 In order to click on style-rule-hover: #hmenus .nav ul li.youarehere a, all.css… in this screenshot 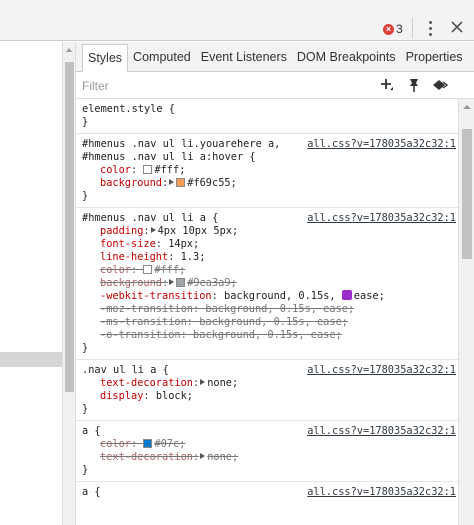, I will do `click(267, 171)`.